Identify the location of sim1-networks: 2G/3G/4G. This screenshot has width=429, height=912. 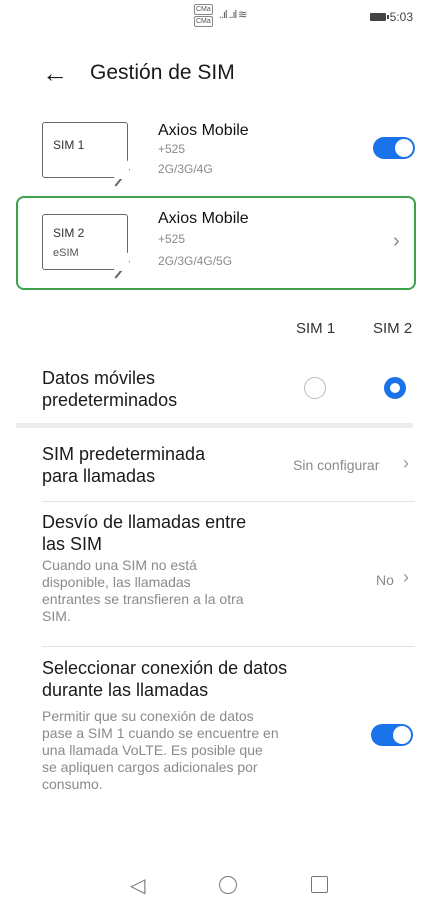
(185, 169).